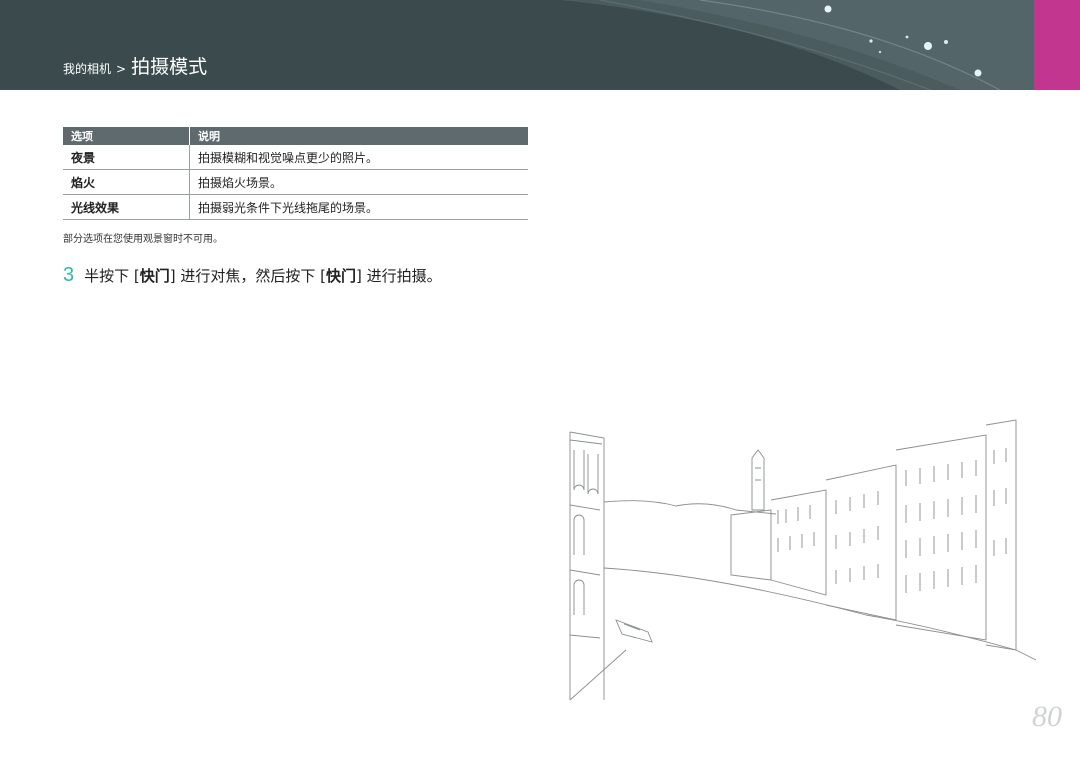 The width and height of the screenshot is (1080, 765). I want to click on table-row: 焰火 拍摄焰火场景。, so click(295, 182).